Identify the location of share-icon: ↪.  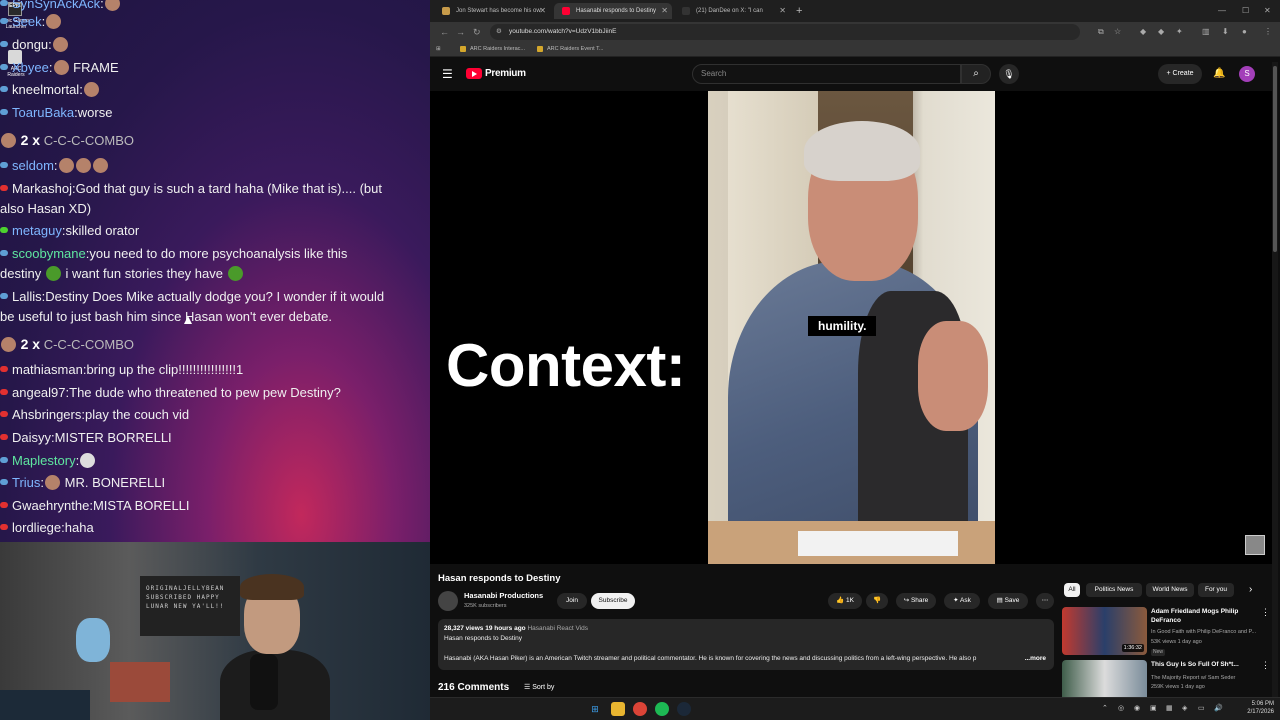
(907, 600).